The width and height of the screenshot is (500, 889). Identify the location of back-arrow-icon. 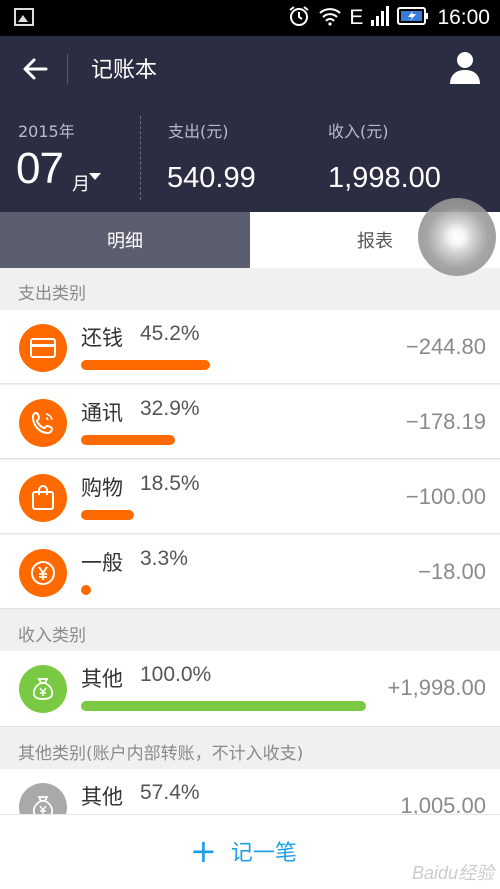
(35, 69).